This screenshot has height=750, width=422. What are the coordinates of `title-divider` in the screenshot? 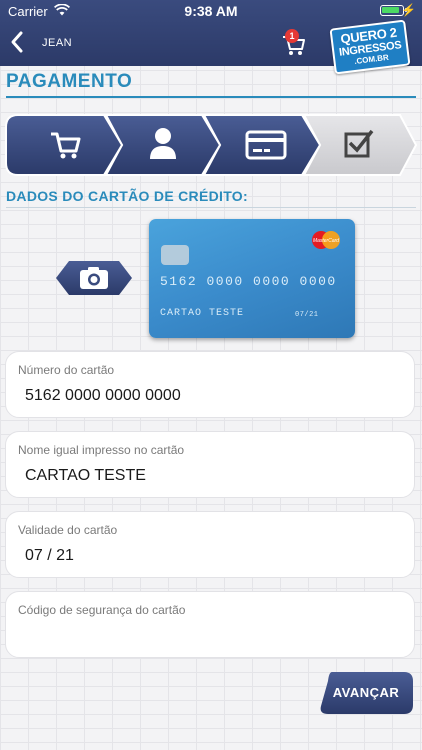 It's located at (211, 97).